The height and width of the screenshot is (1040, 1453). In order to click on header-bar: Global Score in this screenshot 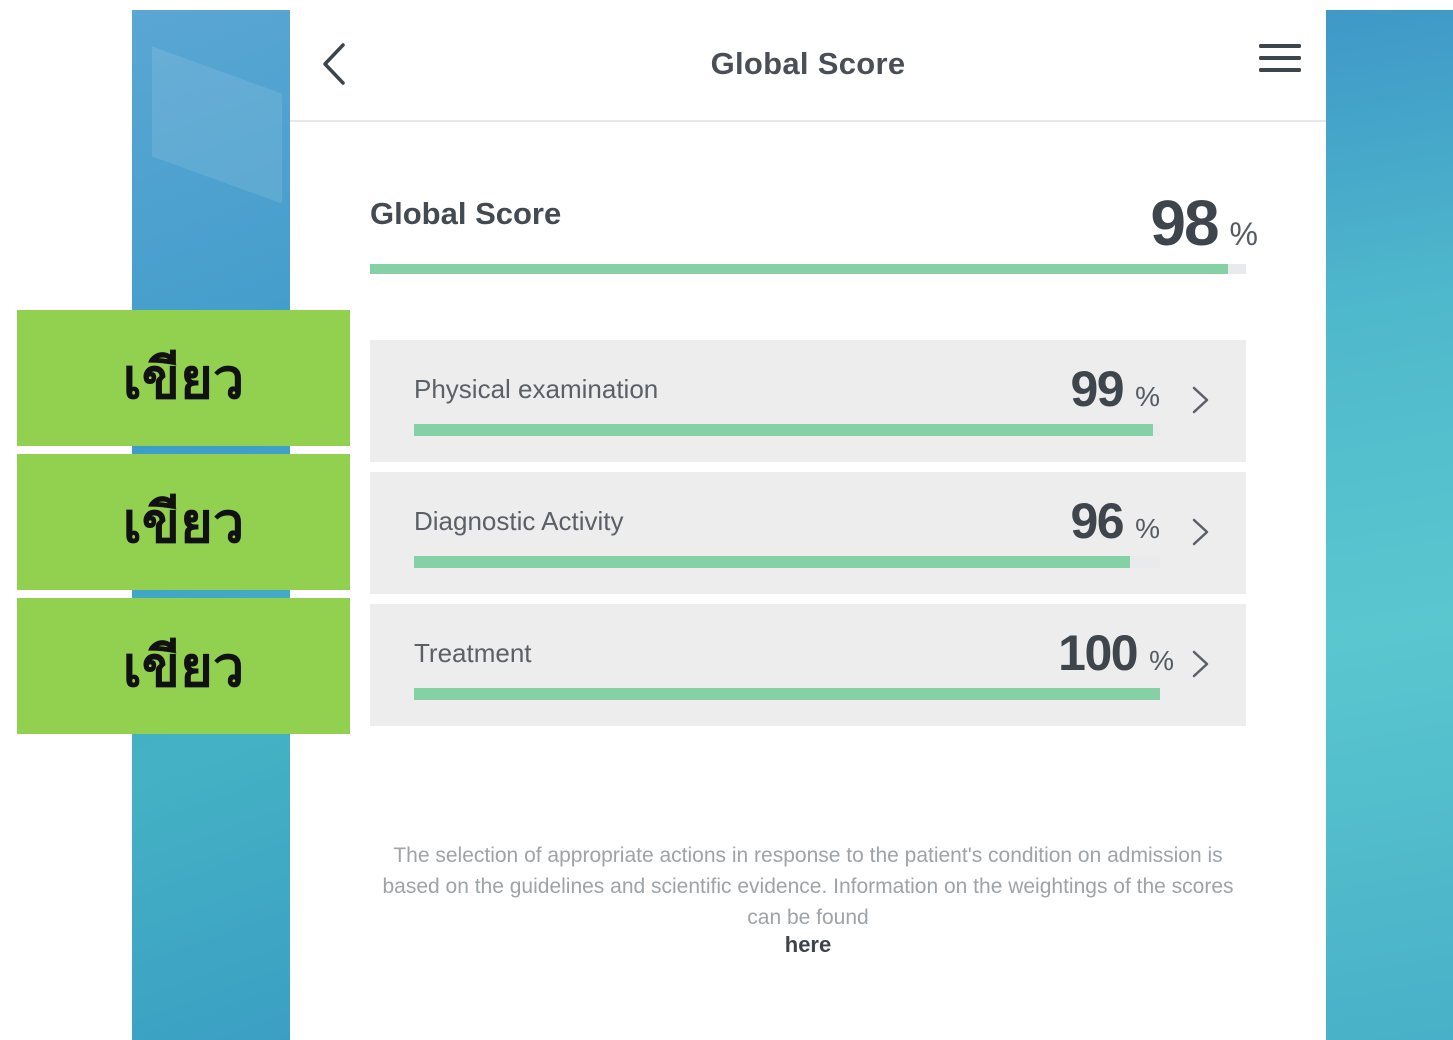, I will do `click(808, 66)`.